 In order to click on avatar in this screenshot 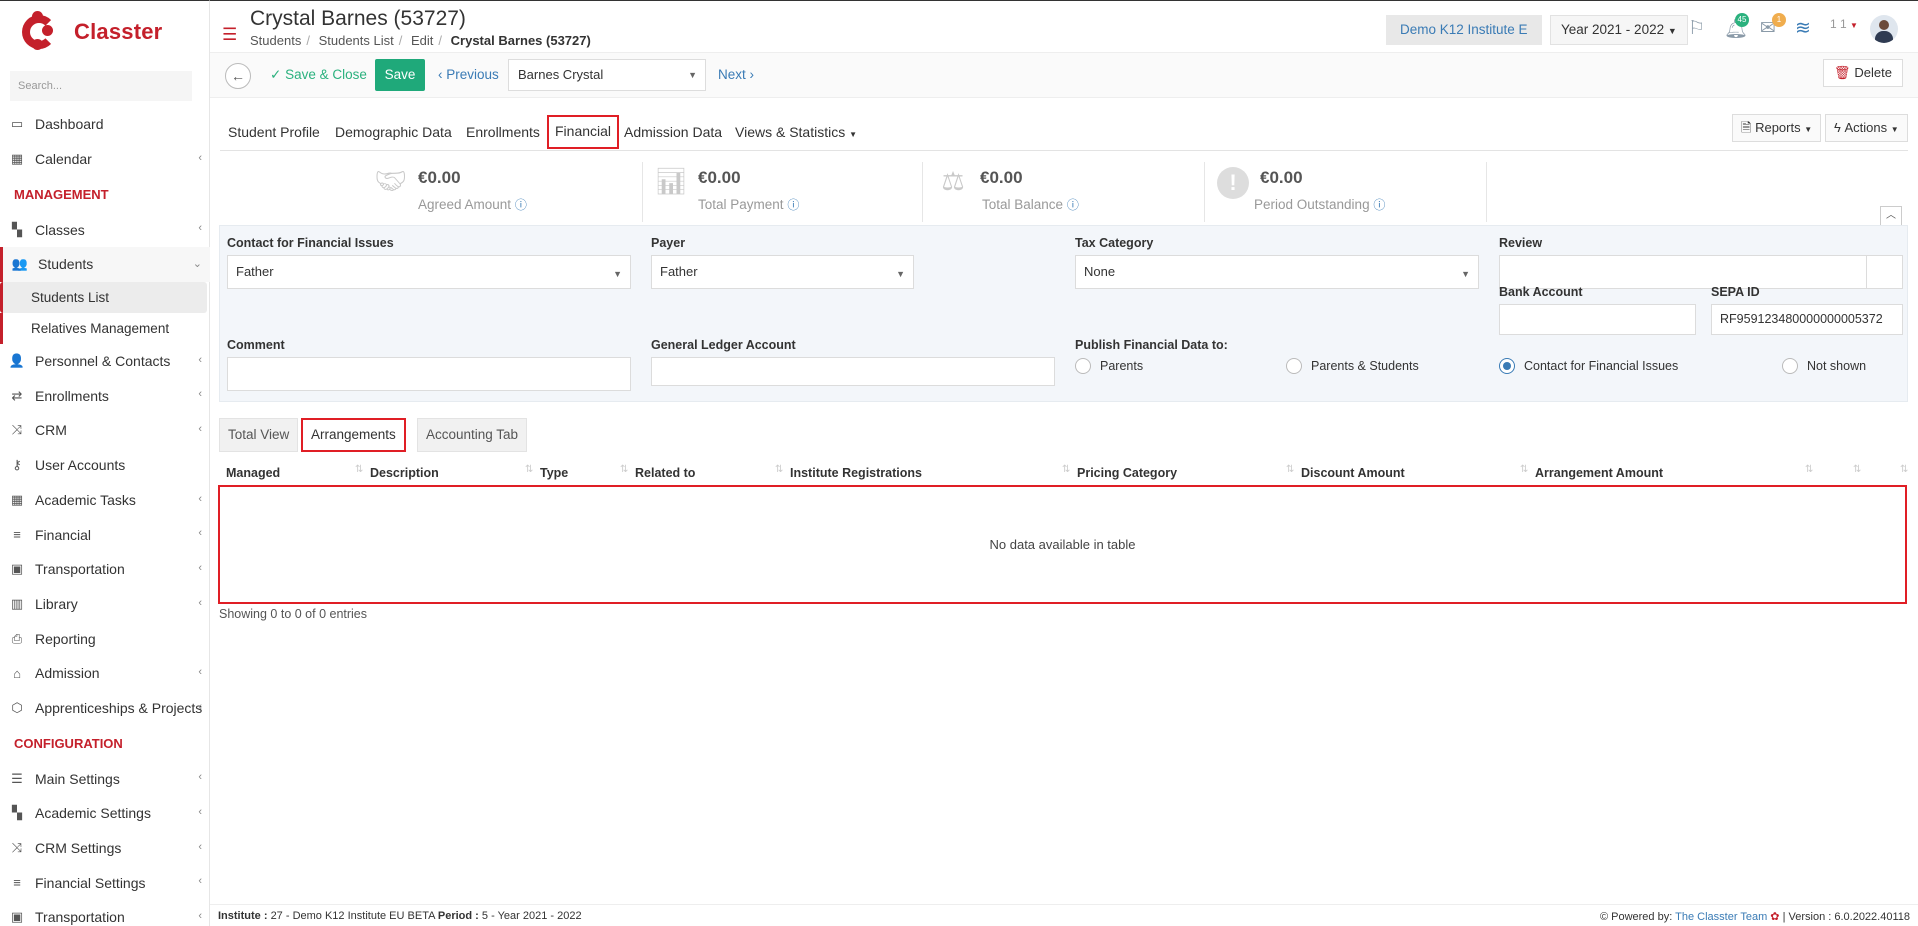, I will do `click(1884, 29)`.